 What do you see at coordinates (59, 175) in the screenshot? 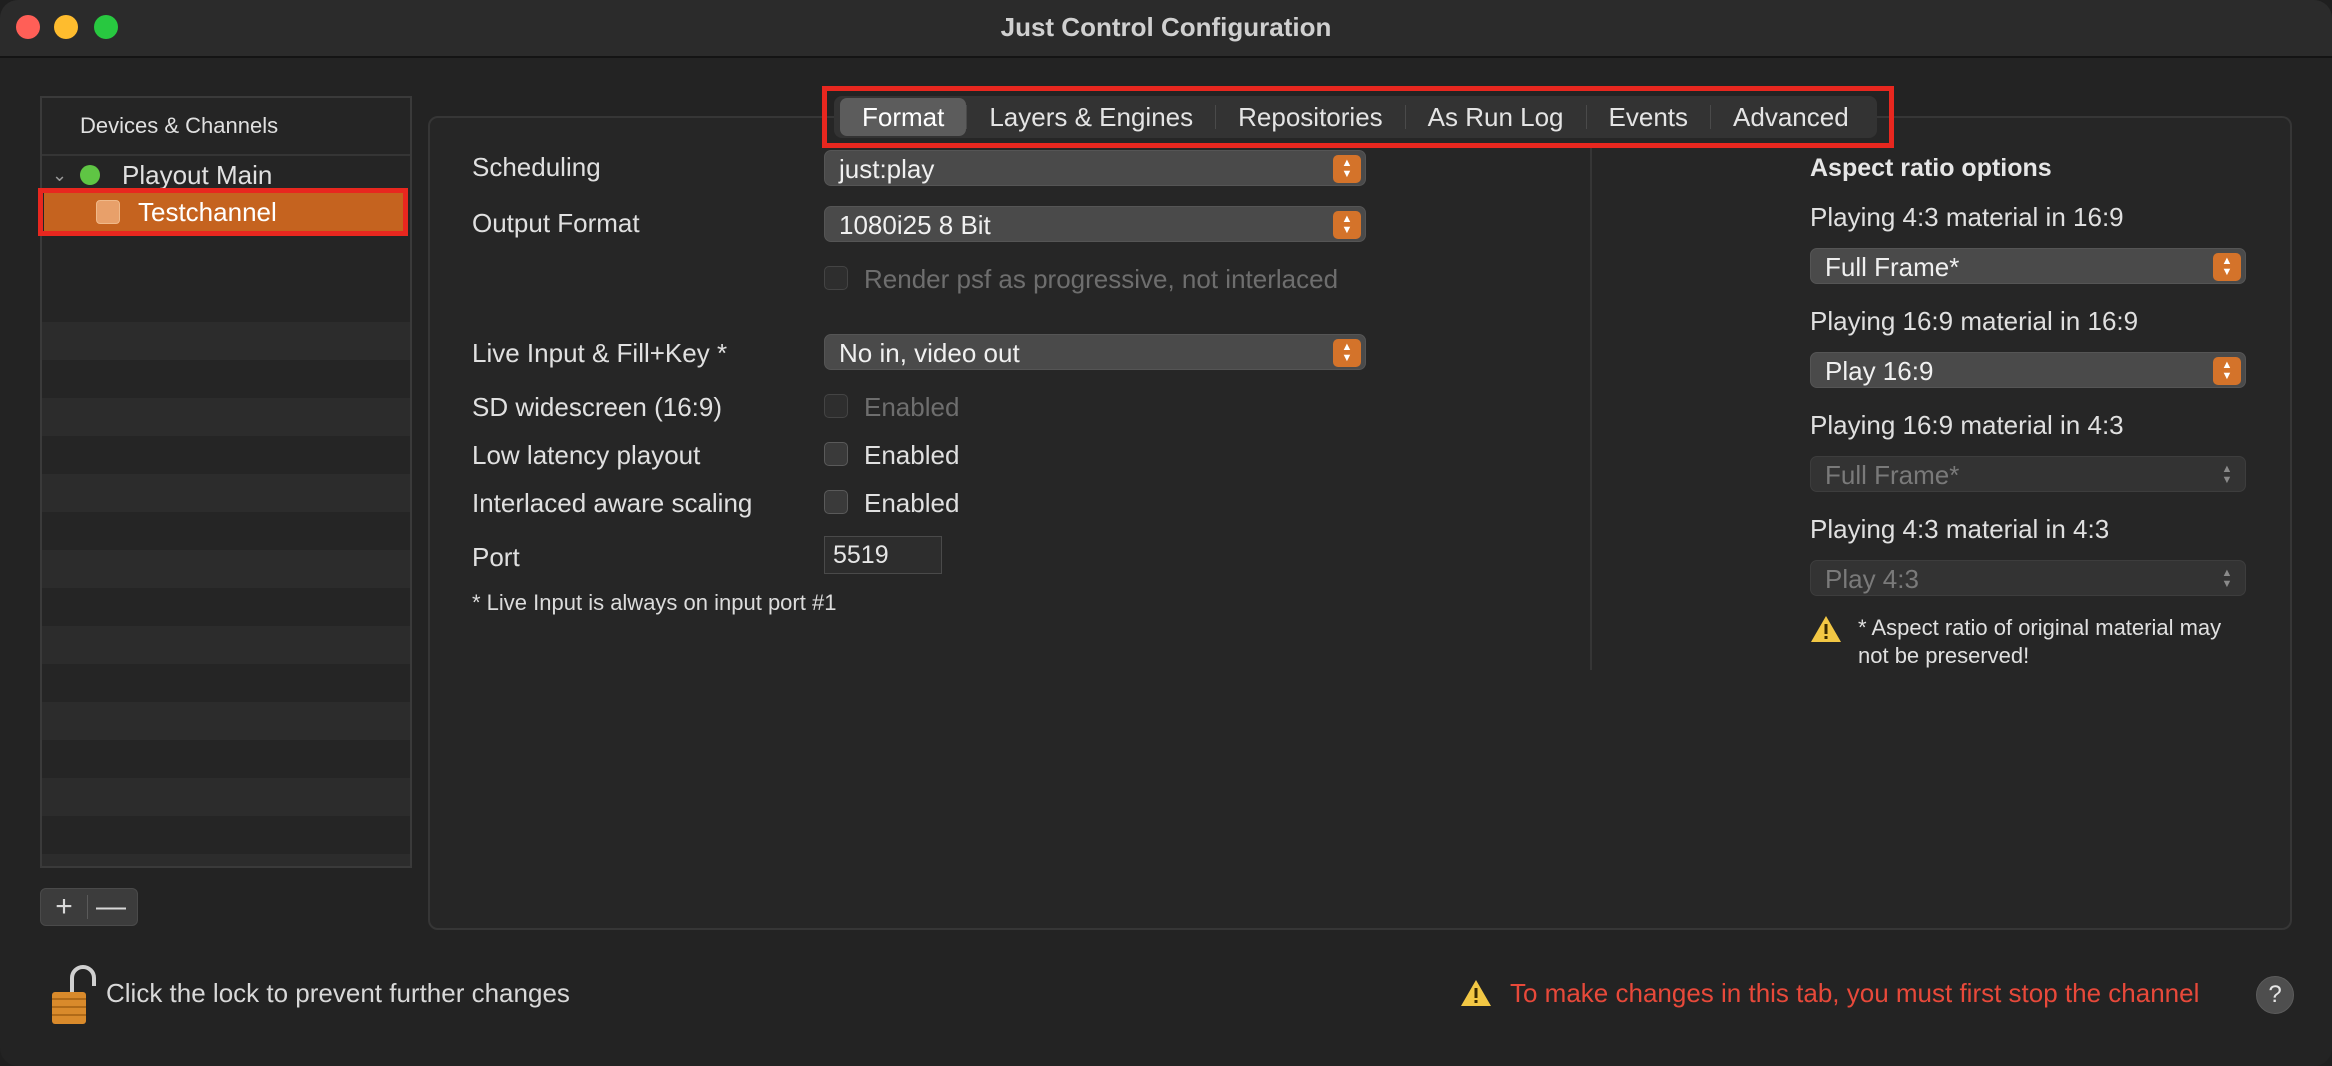
I see `chevron-down-icon: ⌄` at bounding box center [59, 175].